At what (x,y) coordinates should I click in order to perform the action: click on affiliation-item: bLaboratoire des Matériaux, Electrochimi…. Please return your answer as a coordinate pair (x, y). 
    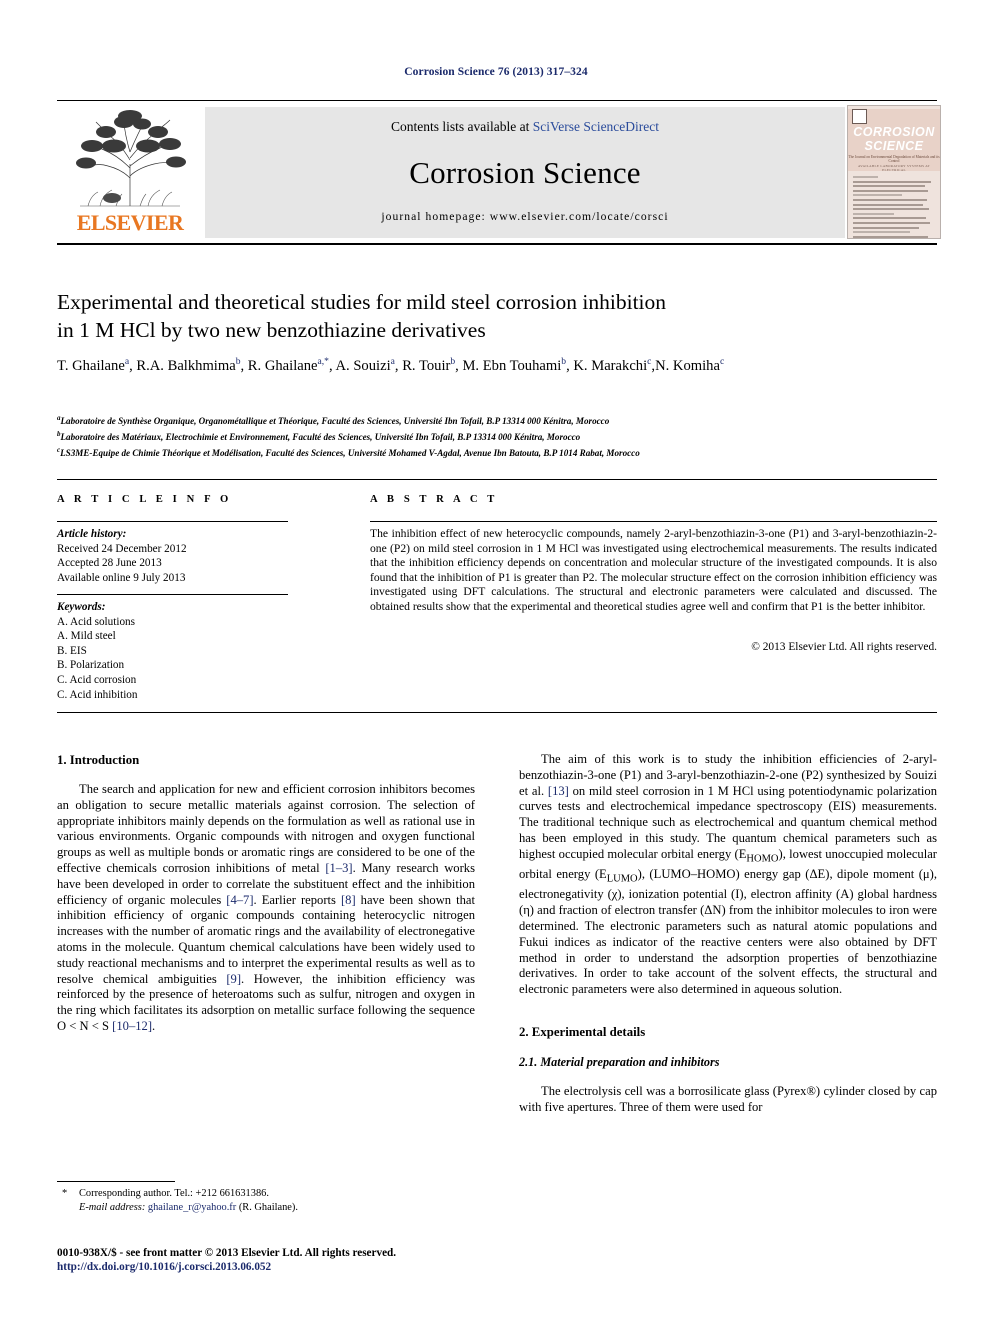
    Looking at the image, I should click on (319, 436).